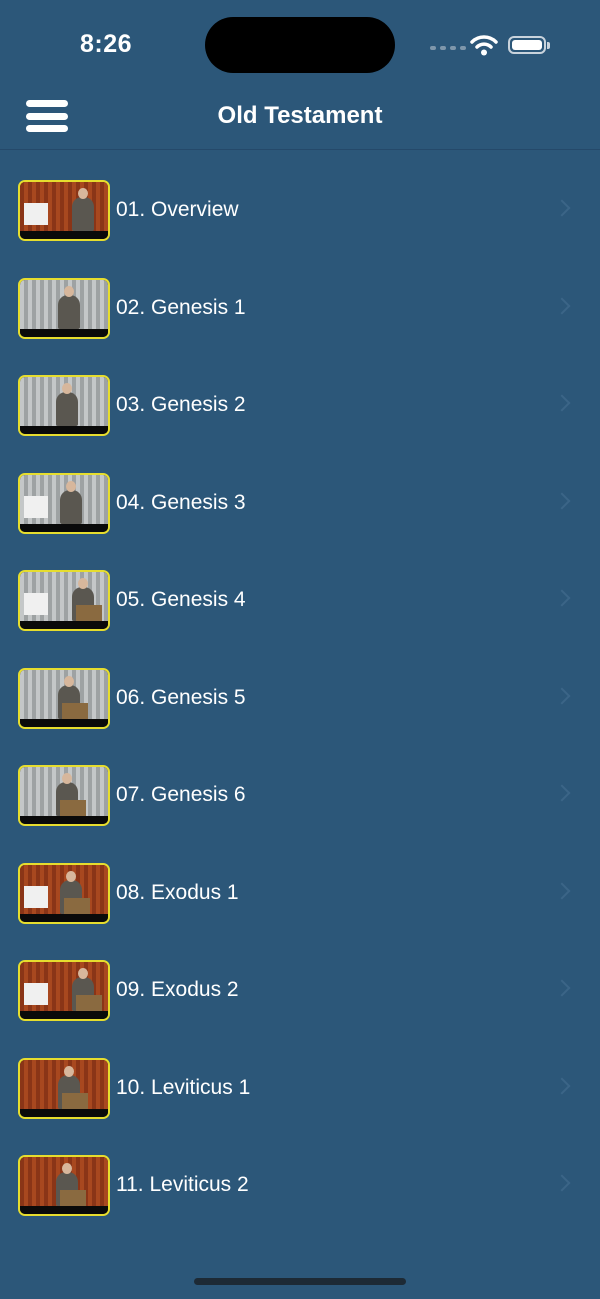 The image size is (600, 1299). I want to click on list-item-label: 04. Genesis 3, so click(181, 502).